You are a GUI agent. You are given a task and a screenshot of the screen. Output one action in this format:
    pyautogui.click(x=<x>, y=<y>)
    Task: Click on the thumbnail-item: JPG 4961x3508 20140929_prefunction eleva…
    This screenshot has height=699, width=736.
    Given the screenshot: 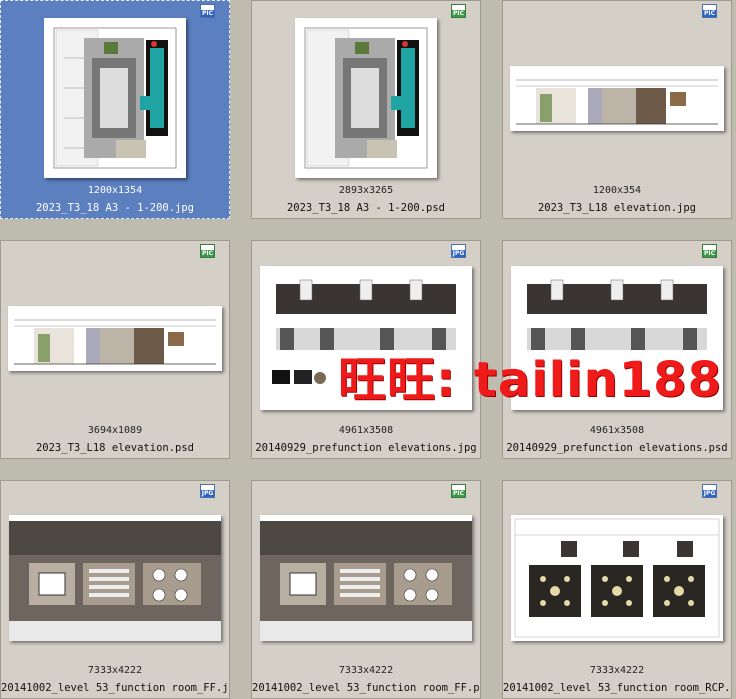 What is the action you would take?
    pyautogui.click(x=366, y=349)
    